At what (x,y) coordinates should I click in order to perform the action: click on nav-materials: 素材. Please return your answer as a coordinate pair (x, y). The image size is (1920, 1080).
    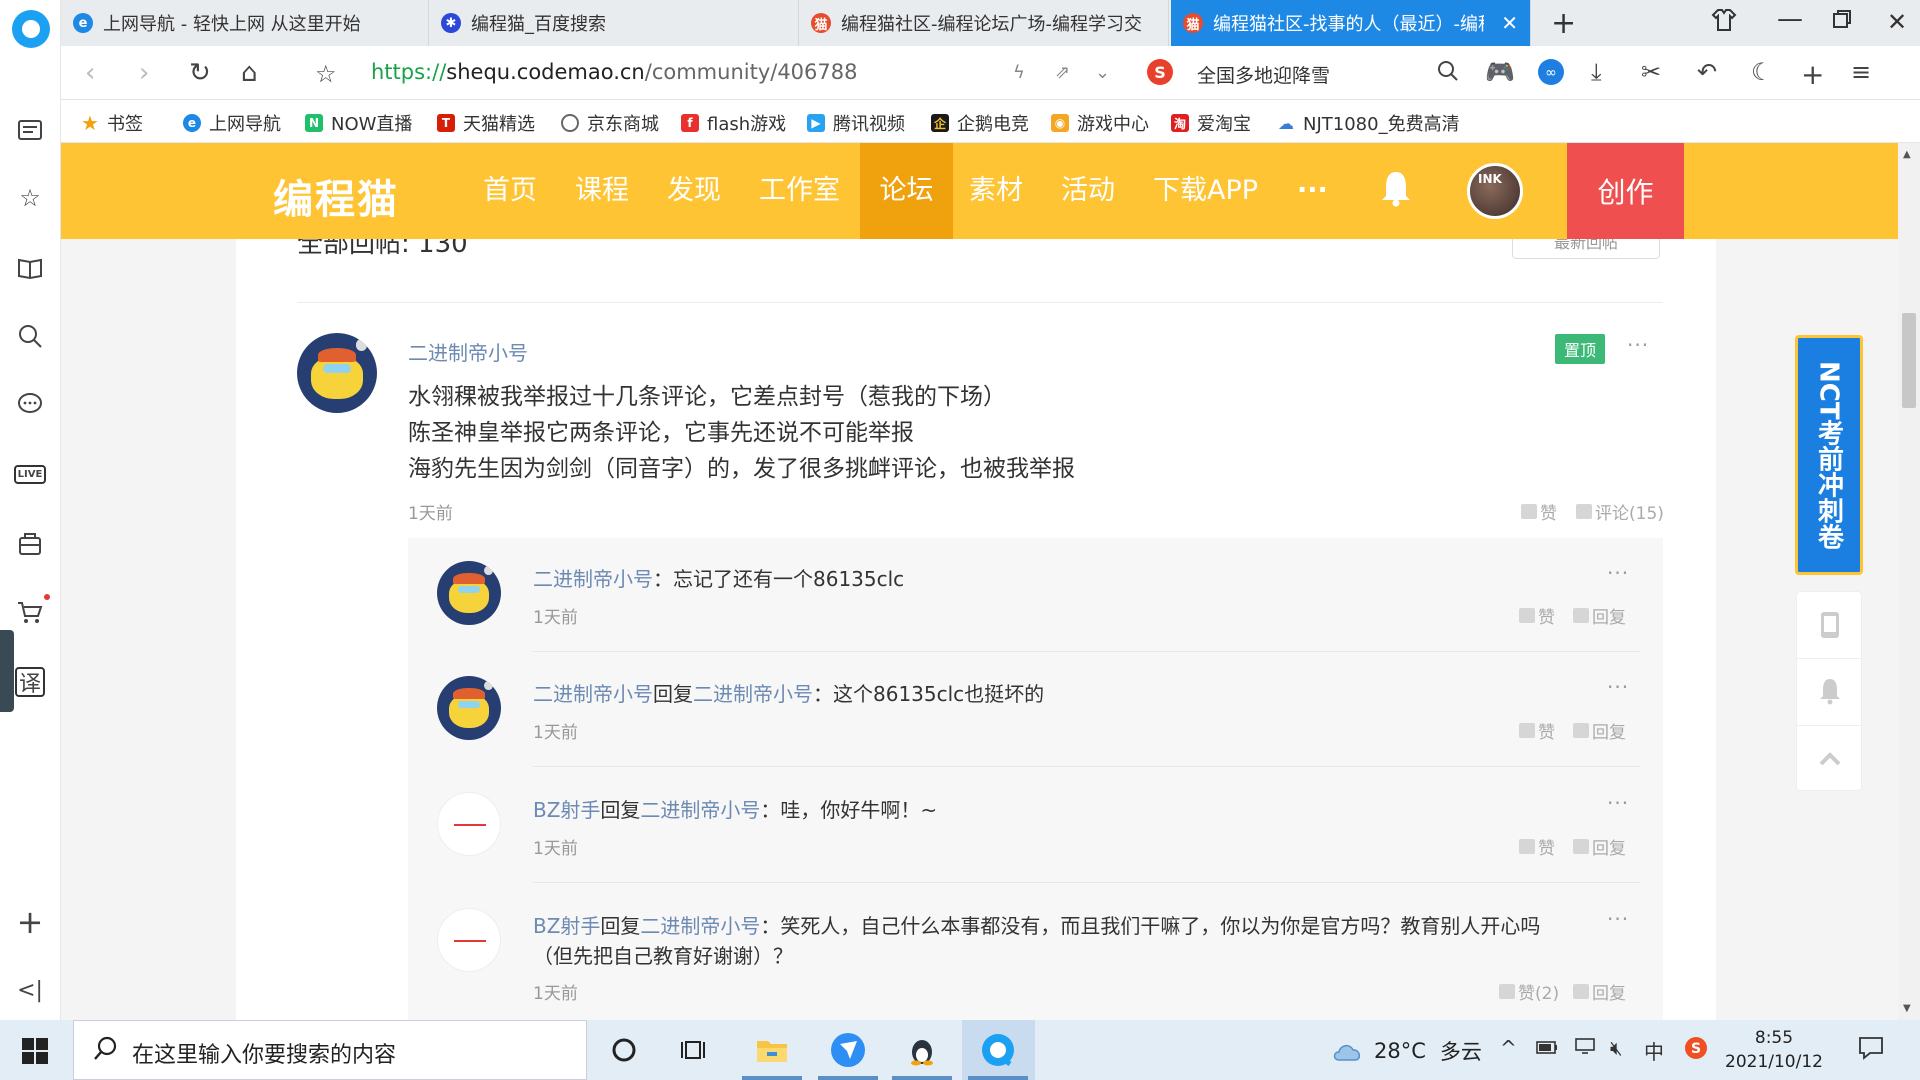
    Looking at the image, I should click on (996, 191).